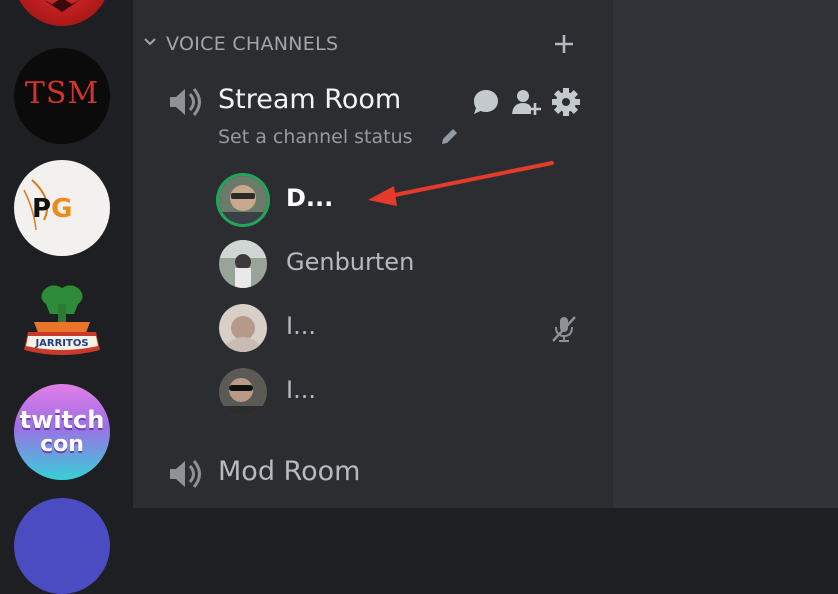  What do you see at coordinates (62, 420) in the screenshot?
I see `twitchcon-line1: twitch` at bounding box center [62, 420].